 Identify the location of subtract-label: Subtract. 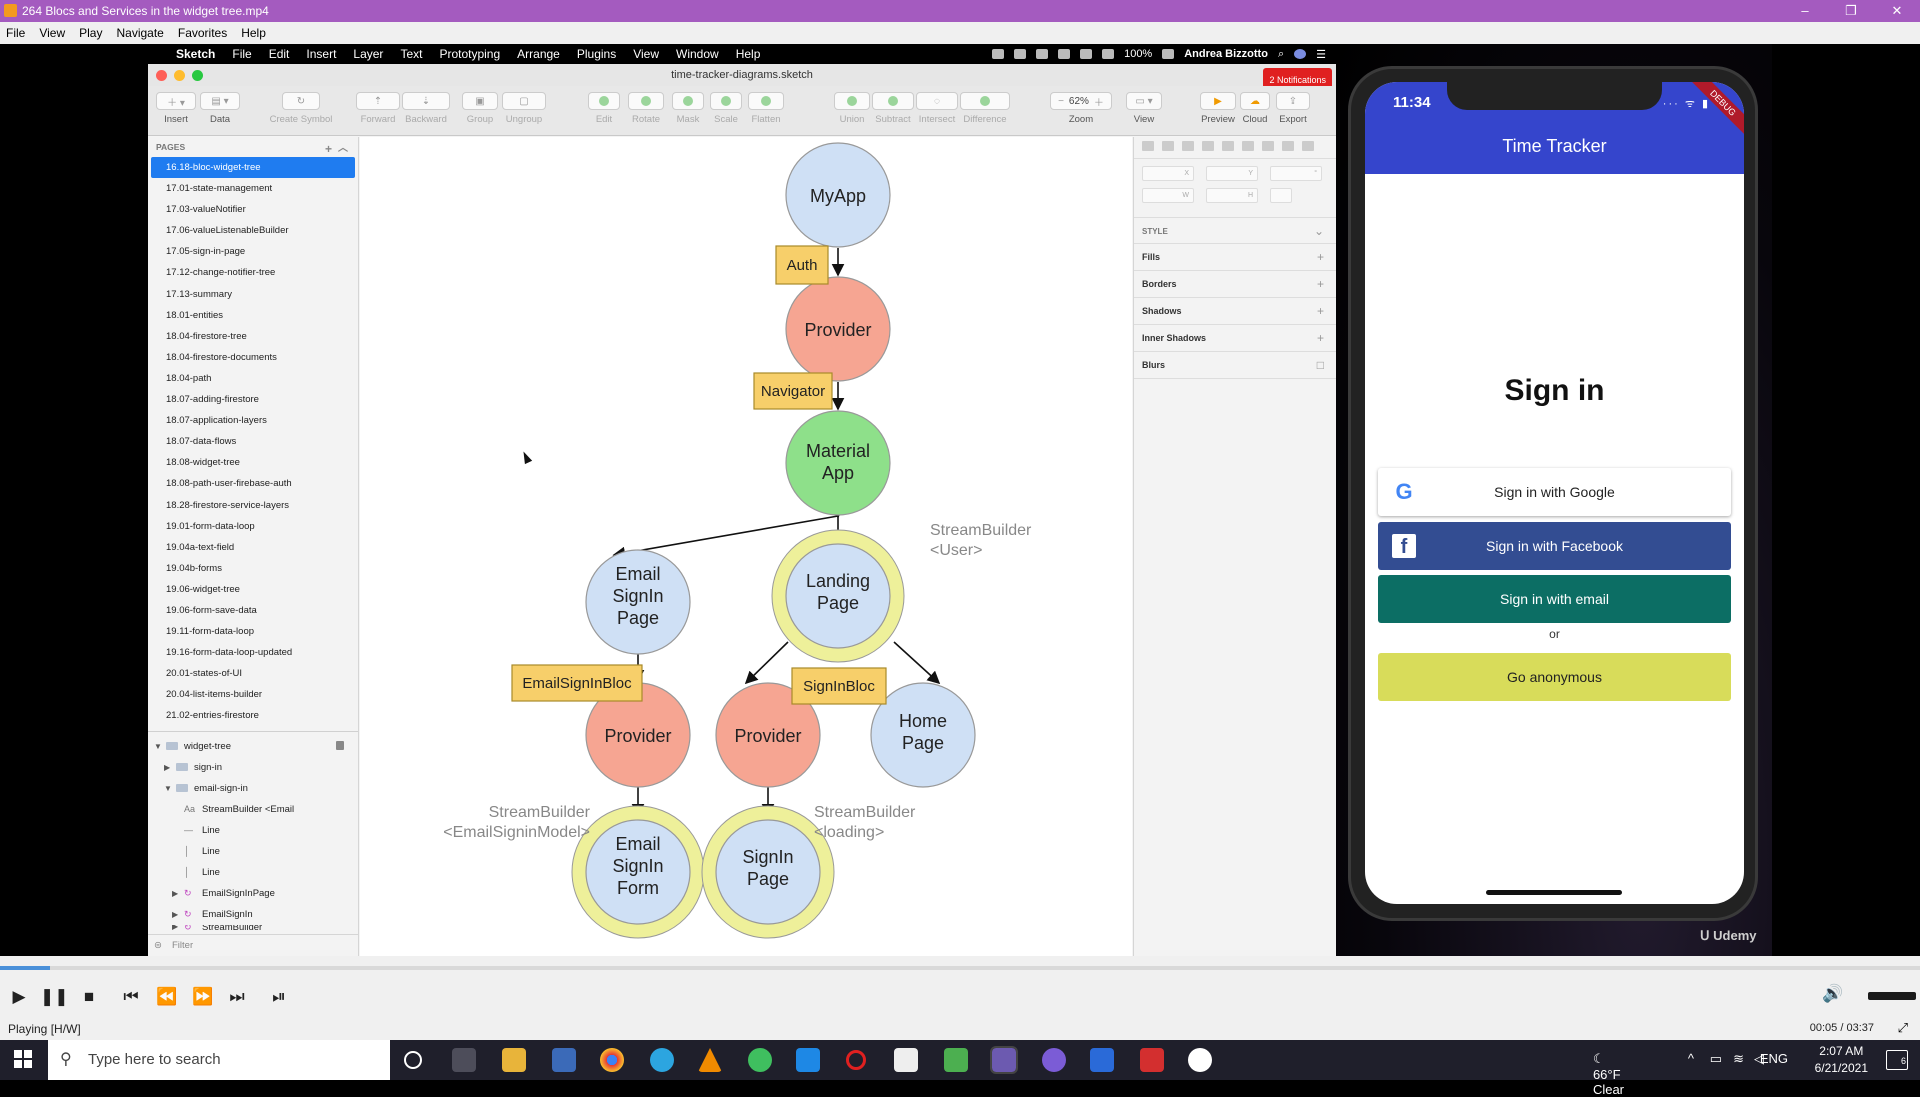
(893, 119).